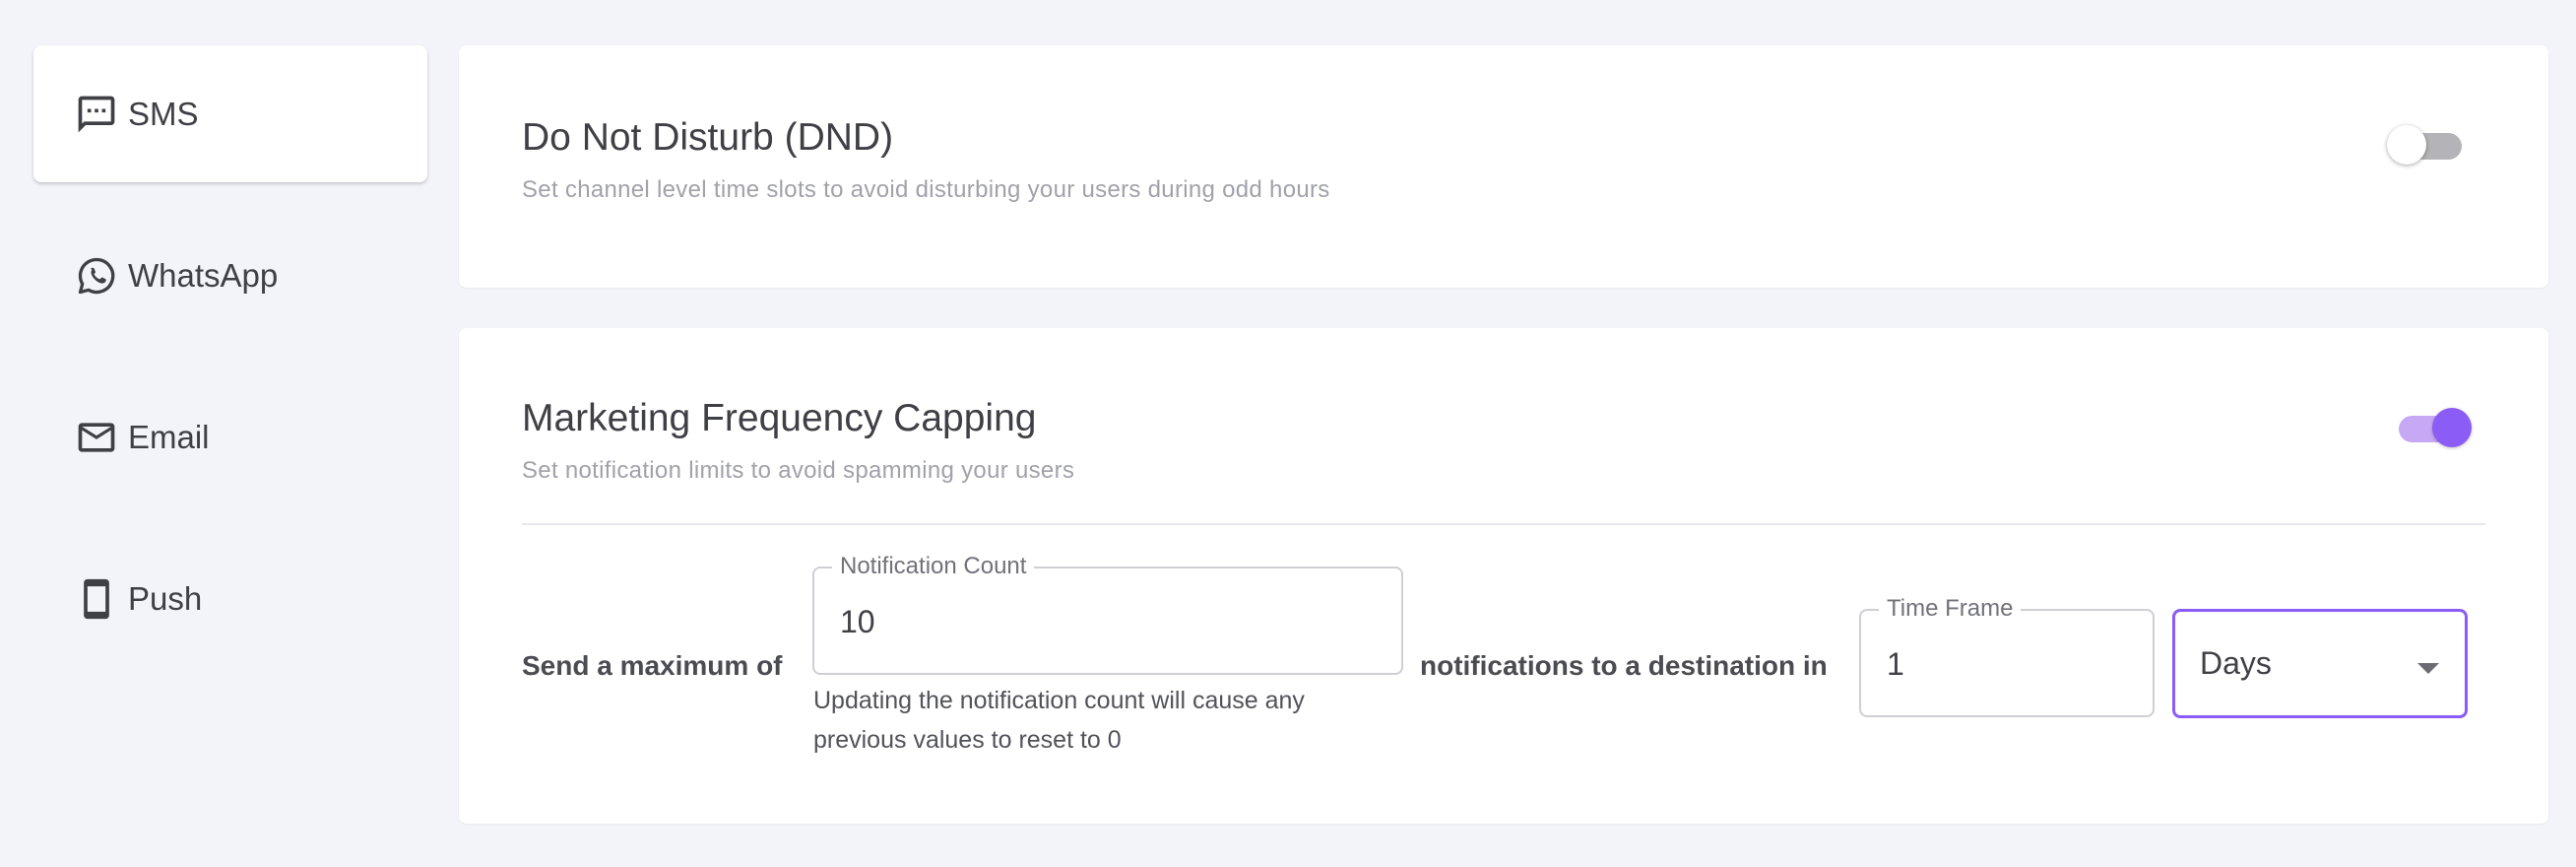  I want to click on sidebar-item-label: SMS, so click(163, 113).